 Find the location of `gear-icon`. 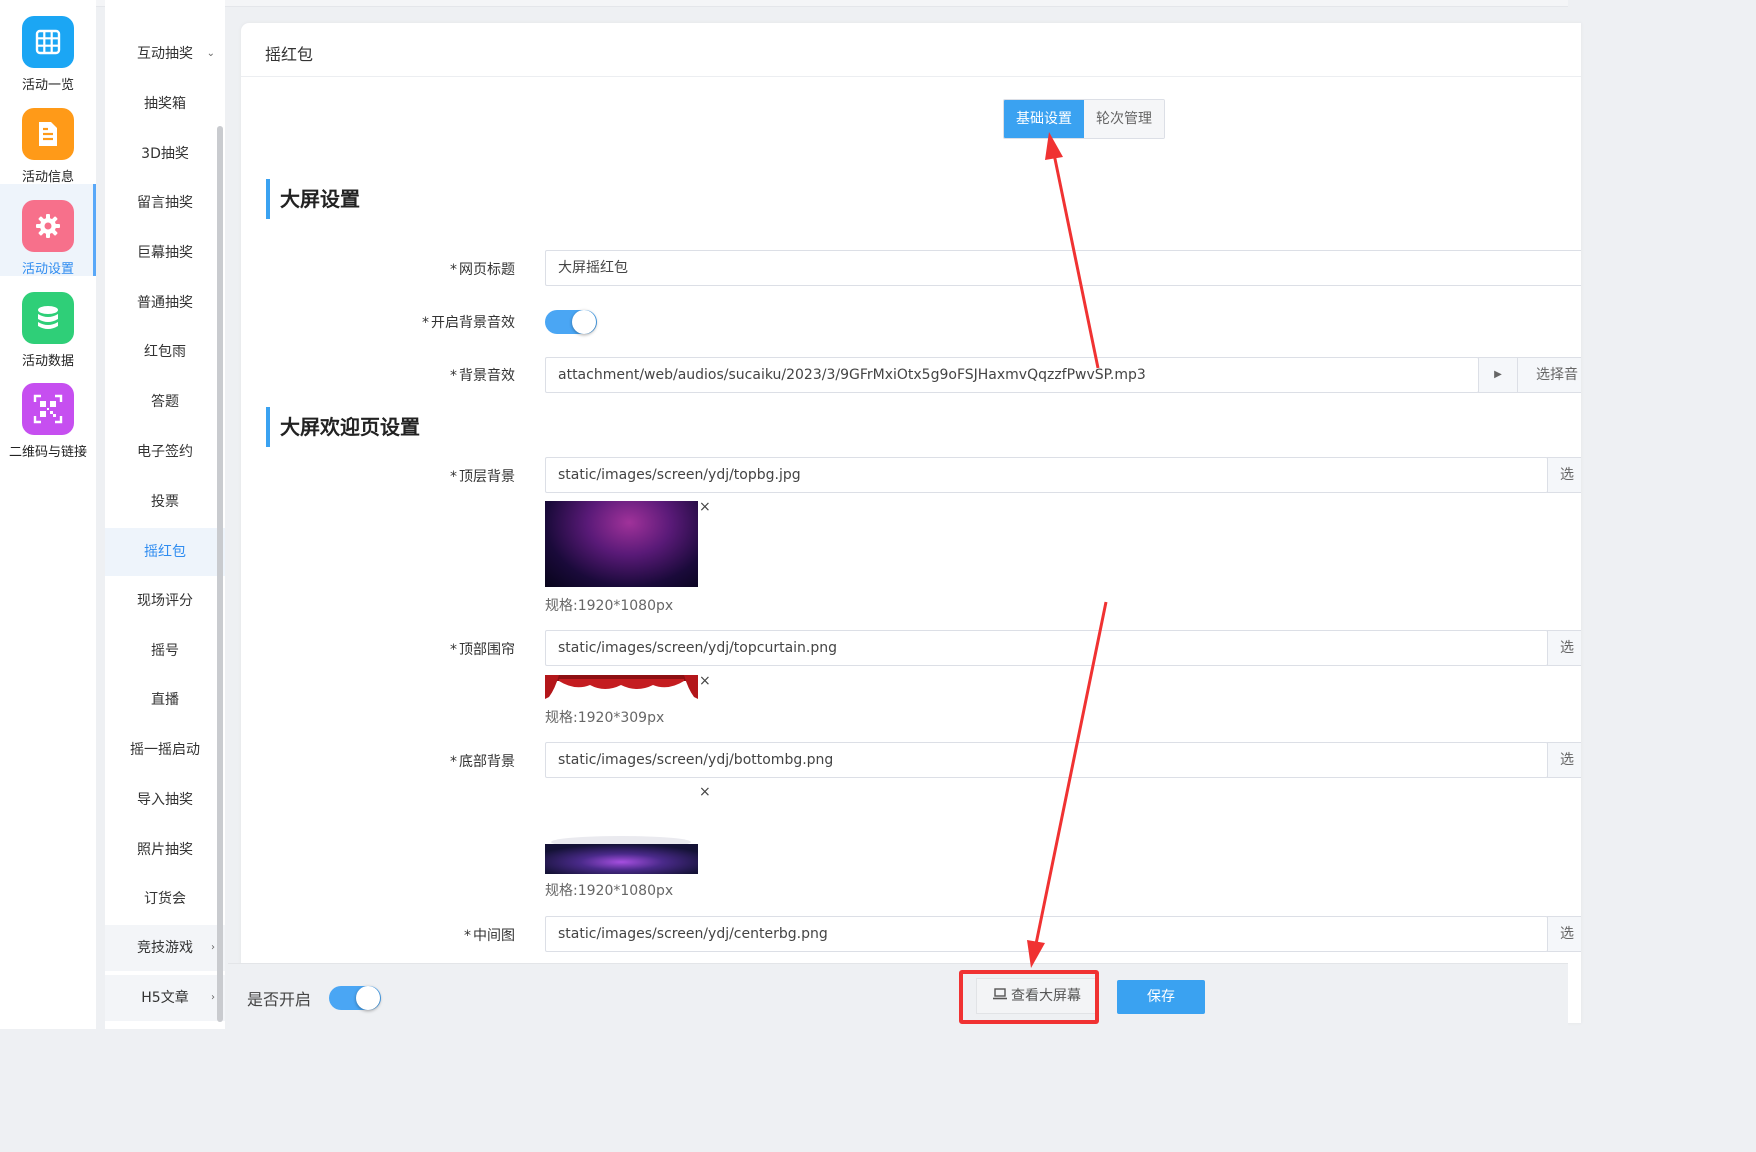

gear-icon is located at coordinates (48, 226).